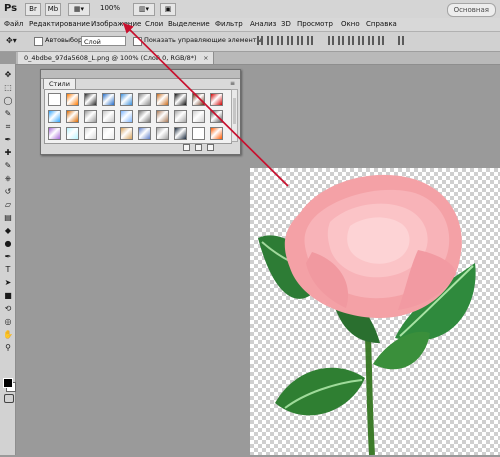  What do you see at coordinates (59, 83) in the screenshot?
I see `styles-tab: Стили` at bounding box center [59, 83].